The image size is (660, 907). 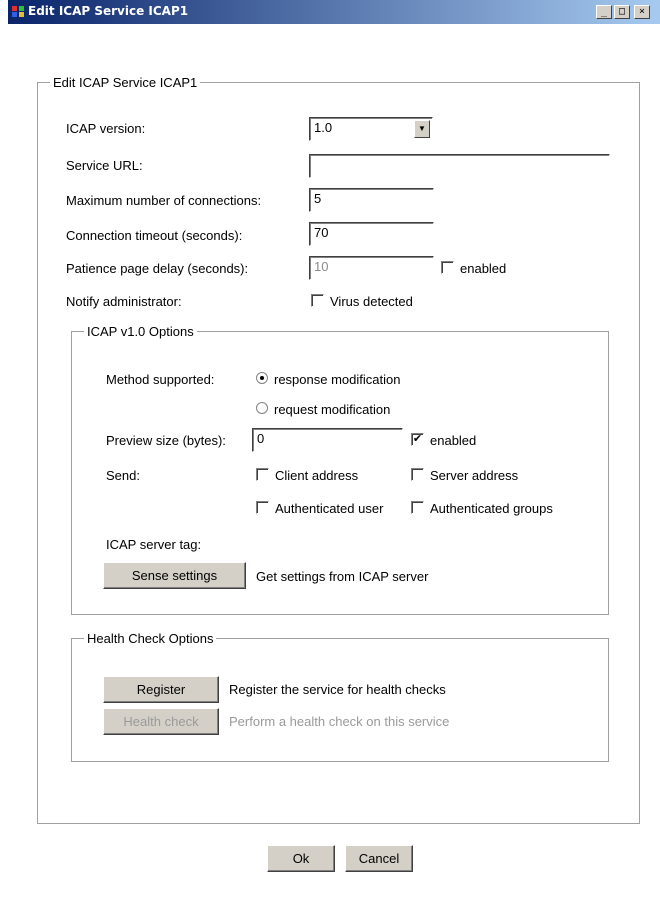 What do you see at coordinates (108, 11) in the screenshot?
I see `window-title: Edit ICAP Service ICAP1` at bounding box center [108, 11].